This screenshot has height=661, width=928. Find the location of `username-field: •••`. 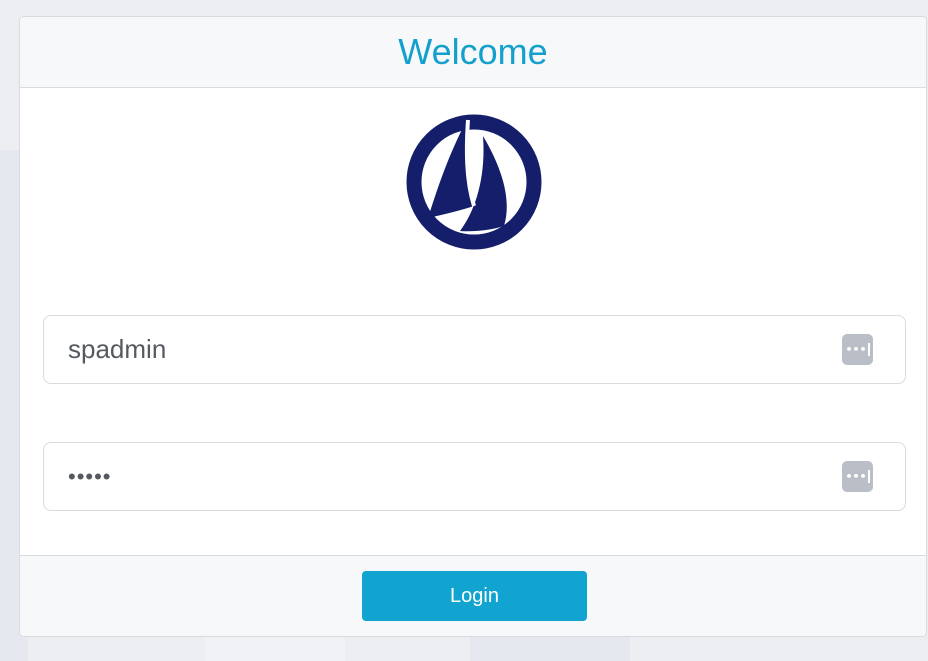

username-field: ••• is located at coordinates (474, 349).